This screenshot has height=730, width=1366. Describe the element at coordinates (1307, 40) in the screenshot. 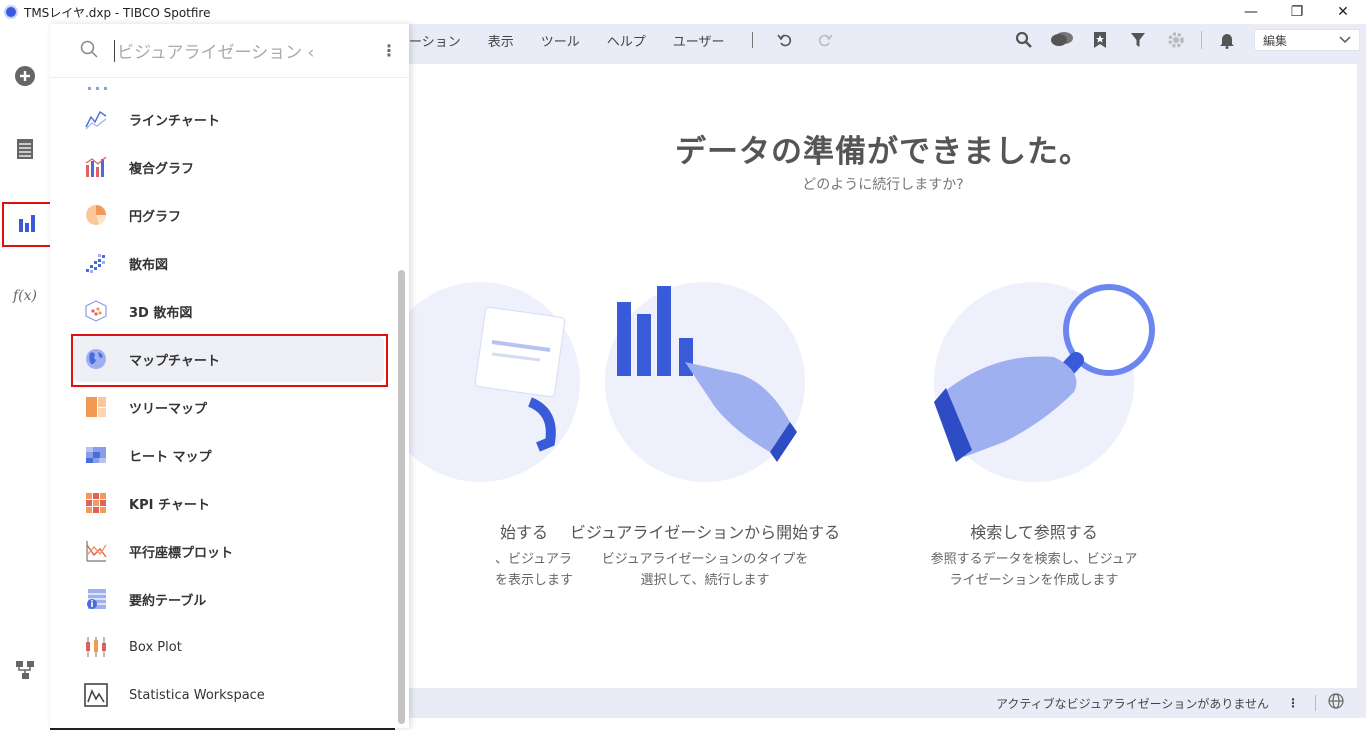

I see `mode-select: 編集` at that location.